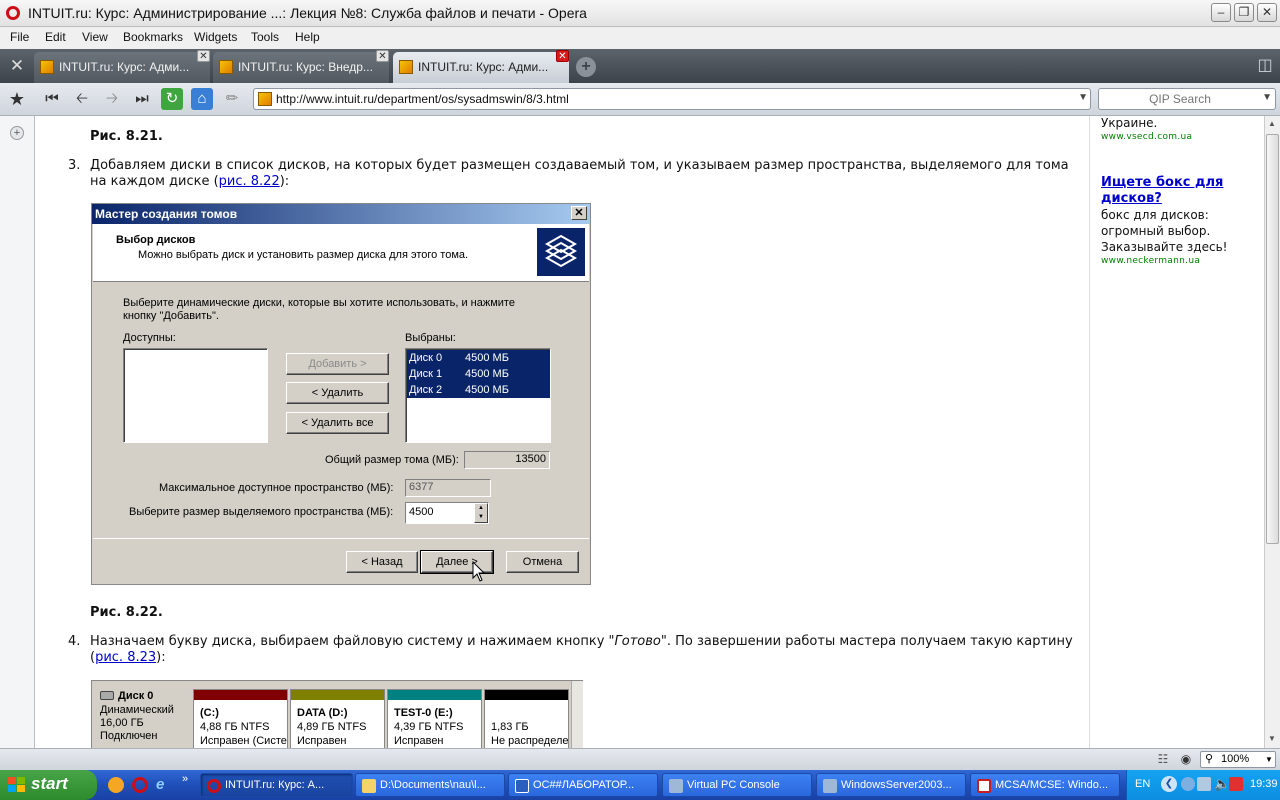  What do you see at coordinates (185, 779) in the screenshot?
I see `quicklaunch-more-icon: »` at bounding box center [185, 779].